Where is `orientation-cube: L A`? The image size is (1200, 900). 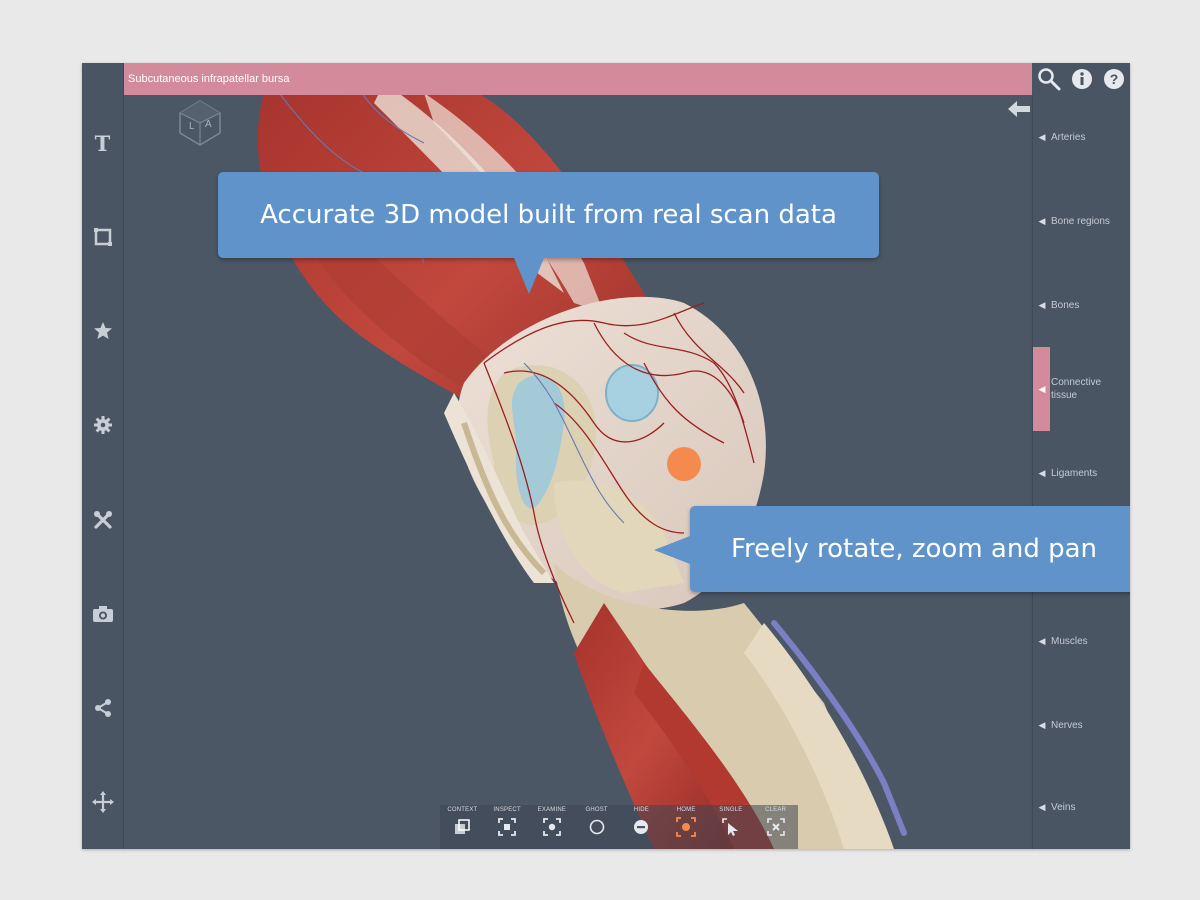 orientation-cube: L A is located at coordinates (200, 125).